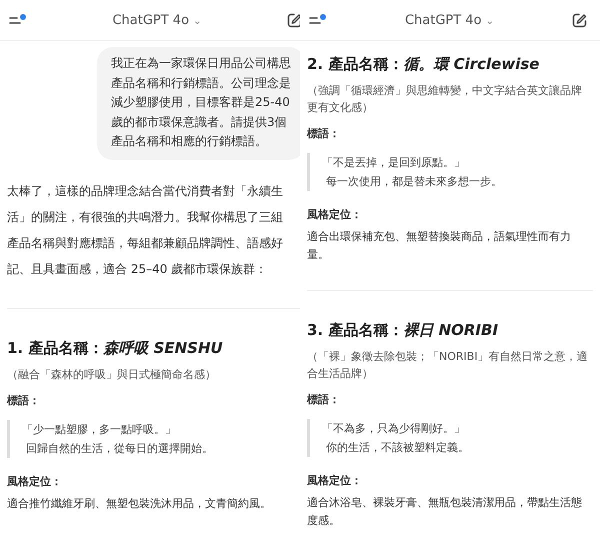 This screenshot has width=600, height=546. Describe the element at coordinates (423, 64) in the screenshot. I see `product-heading: 2. 產品名稱：循。環 Circlewise` at that location.